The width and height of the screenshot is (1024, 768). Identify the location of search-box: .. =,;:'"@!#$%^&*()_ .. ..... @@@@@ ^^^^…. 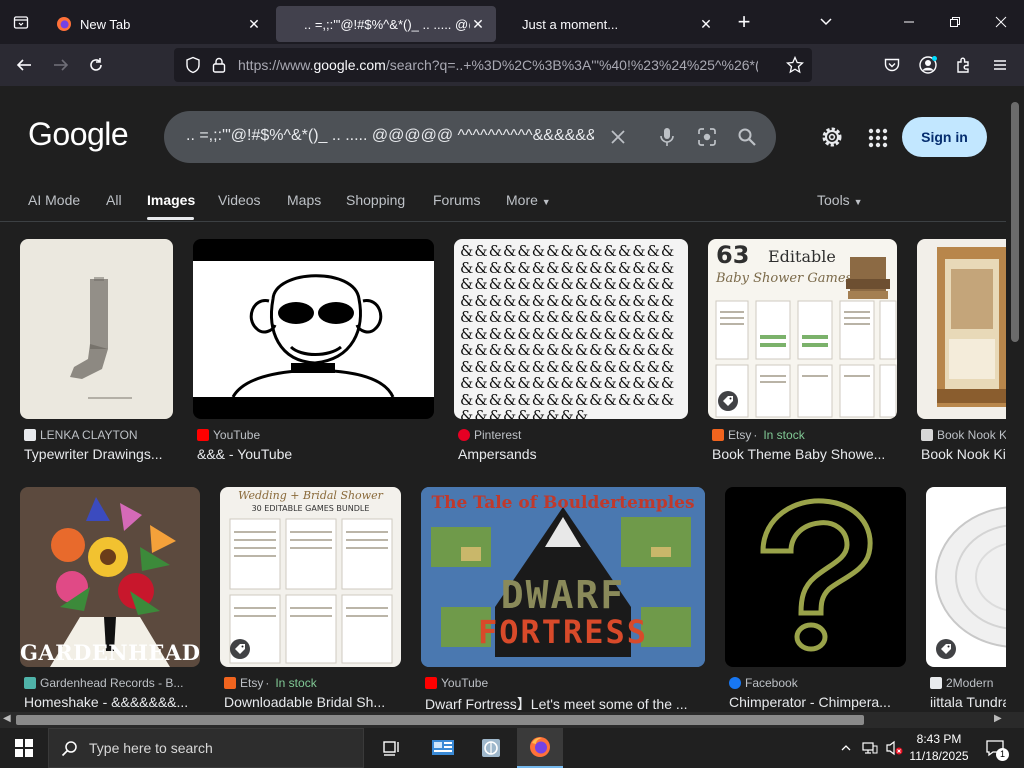
(470, 137).